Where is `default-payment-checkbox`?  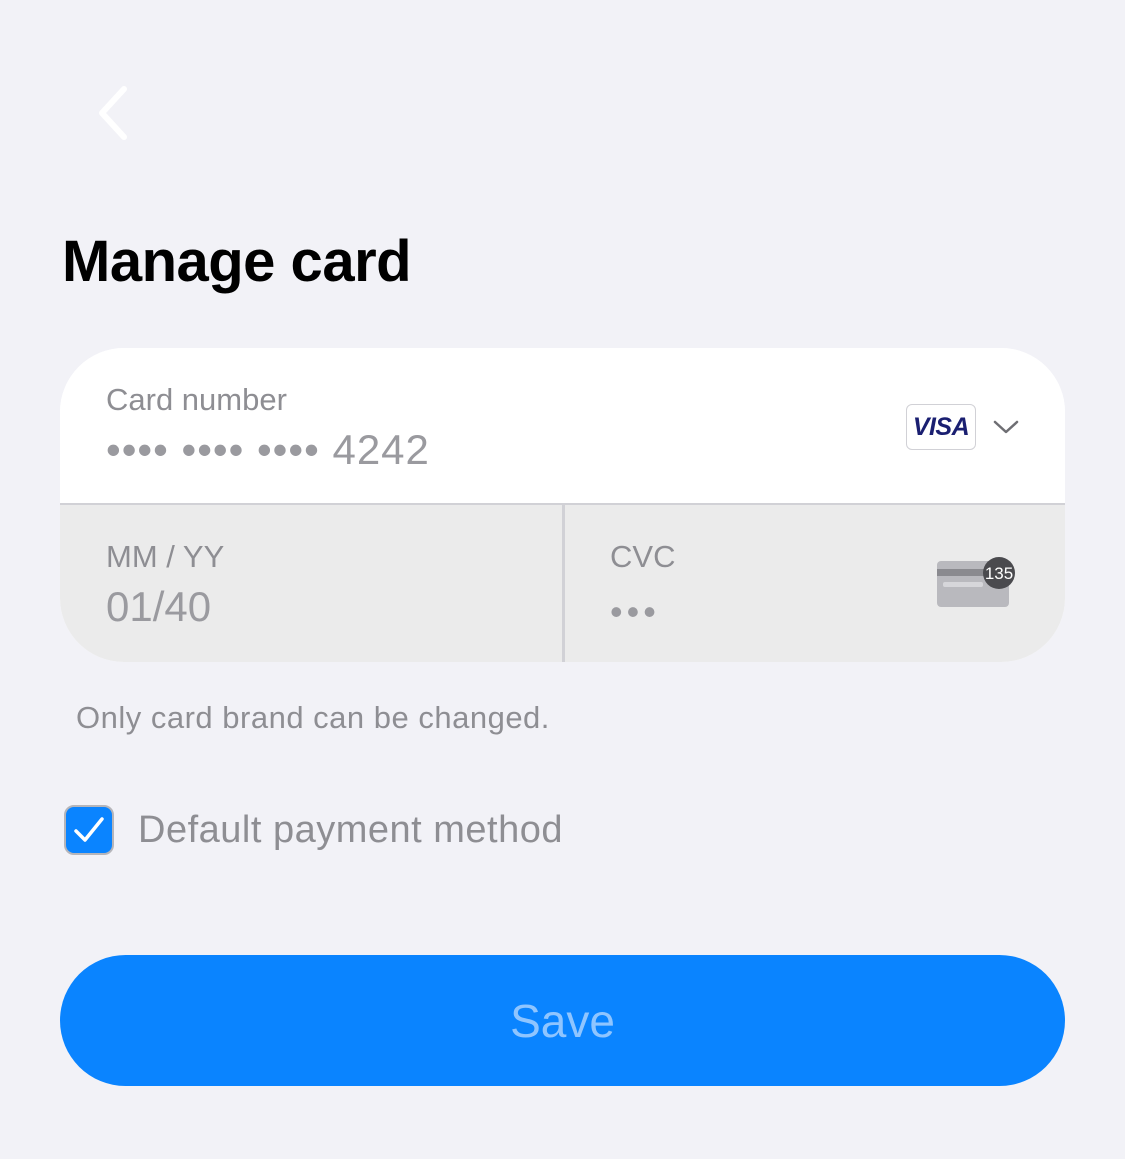
default-payment-checkbox is located at coordinates (89, 830).